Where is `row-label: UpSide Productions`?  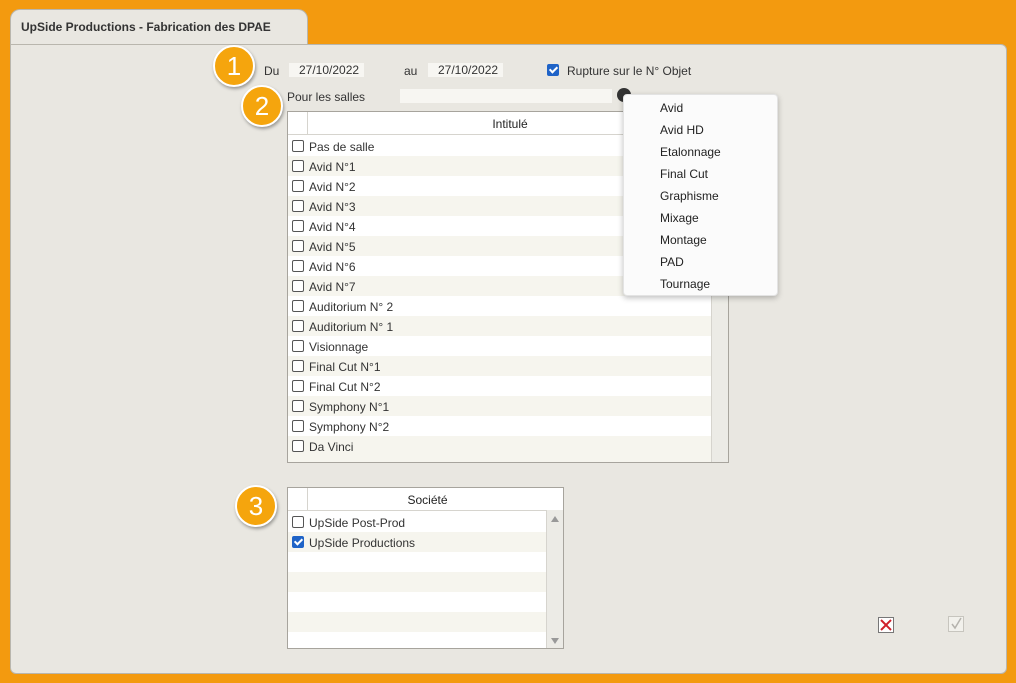
row-label: UpSide Productions is located at coordinates (362, 543).